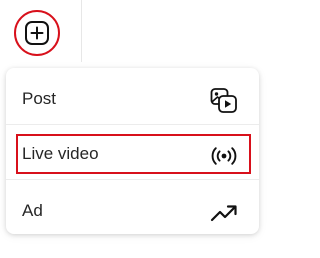 This screenshot has width=320, height=258. What do you see at coordinates (133, 154) in the screenshot?
I see `live-video-highlight` at bounding box center [133, 154].